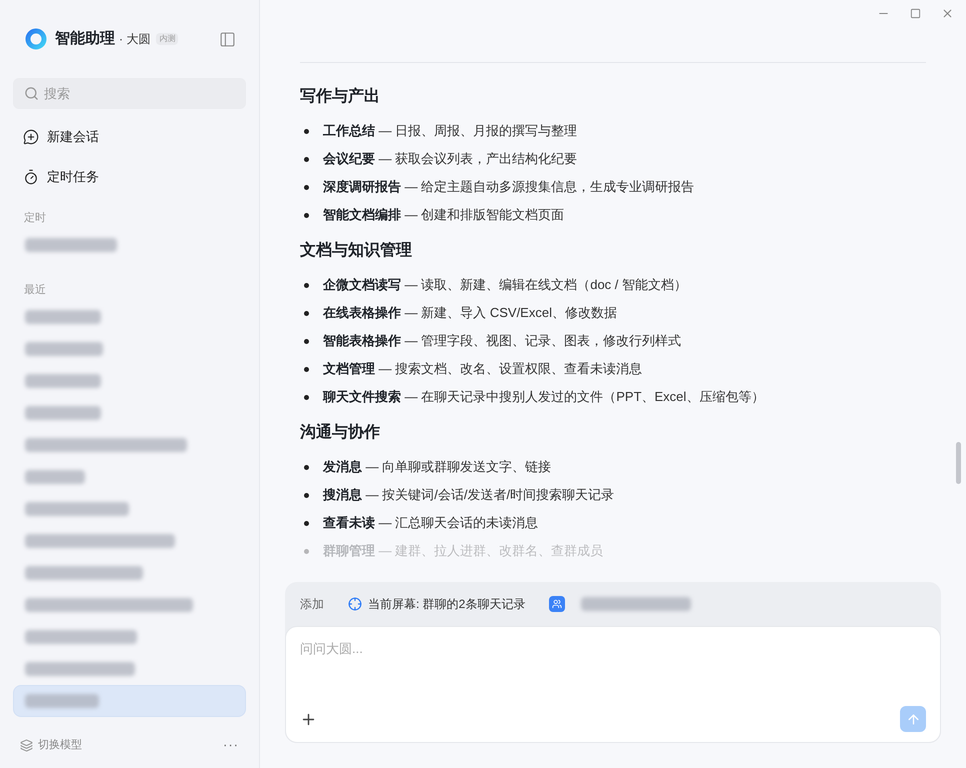 Image resolution: width=966 pixels, height=768 pixels. I want to click on add-label: 添加, so click(312, 604).